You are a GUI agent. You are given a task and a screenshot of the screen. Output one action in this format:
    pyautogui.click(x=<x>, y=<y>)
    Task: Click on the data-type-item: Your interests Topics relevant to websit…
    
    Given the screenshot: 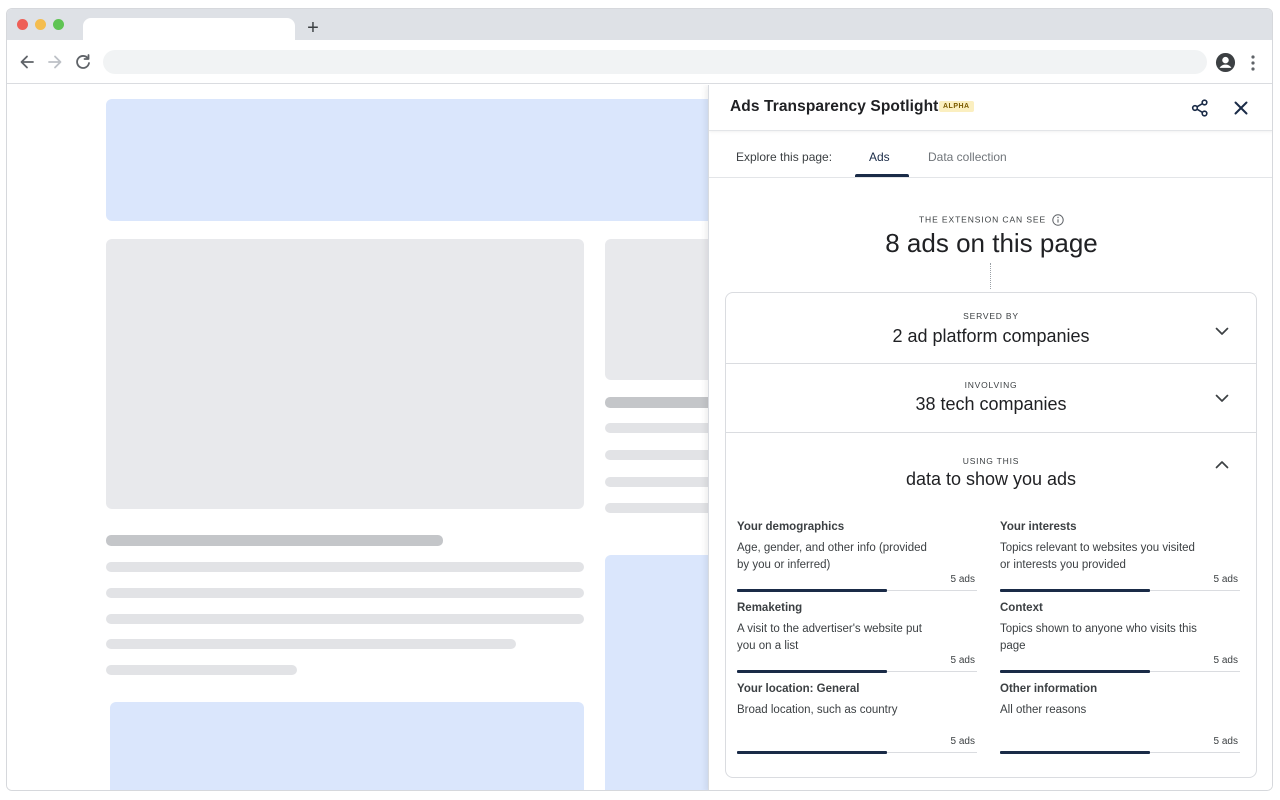 What is the action you would take?
    pyautogui.click(x=1120, y=556)
    